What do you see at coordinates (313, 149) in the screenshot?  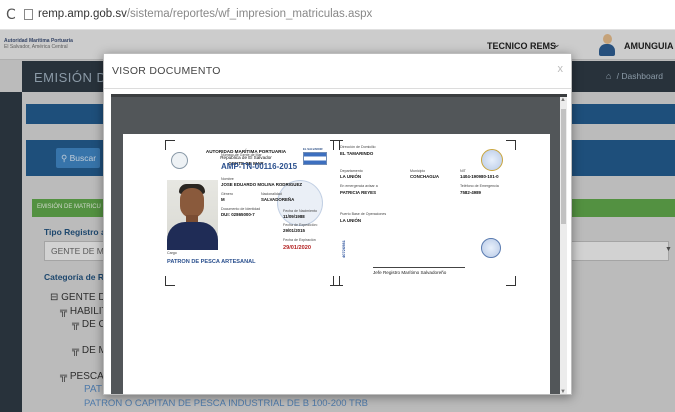 I see `flag-caption: EL SALVADOR` at bounding box center [313, 149].